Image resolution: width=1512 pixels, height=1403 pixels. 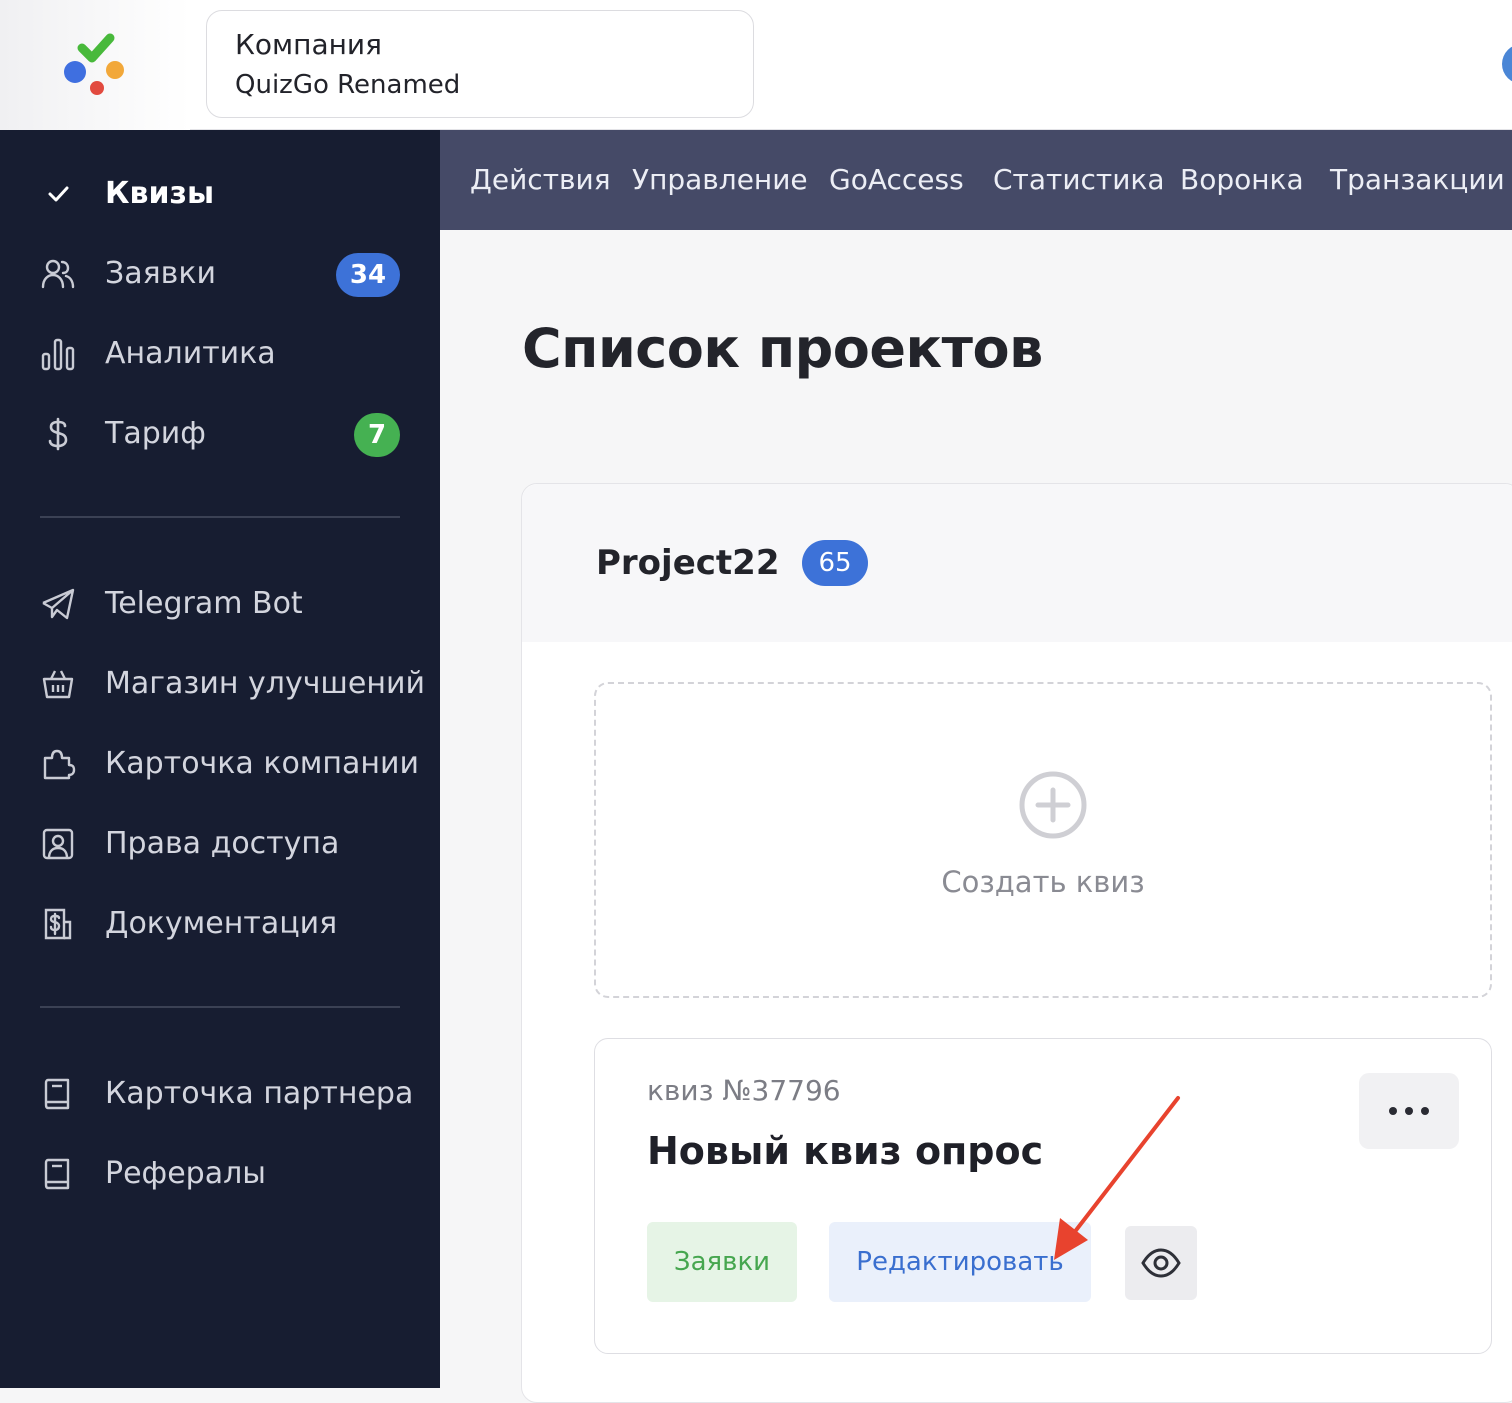 I want to click on tariff-badge: 7, so click(x=377, y=435).